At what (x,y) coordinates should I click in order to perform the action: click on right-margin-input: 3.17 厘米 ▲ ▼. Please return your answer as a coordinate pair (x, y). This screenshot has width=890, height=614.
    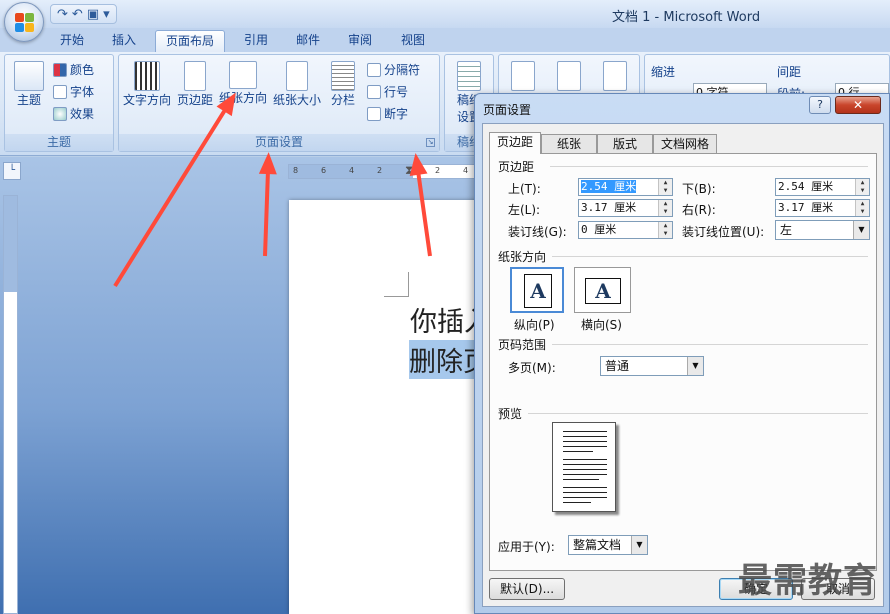
    Looking at the image, I should click on (822, 208).